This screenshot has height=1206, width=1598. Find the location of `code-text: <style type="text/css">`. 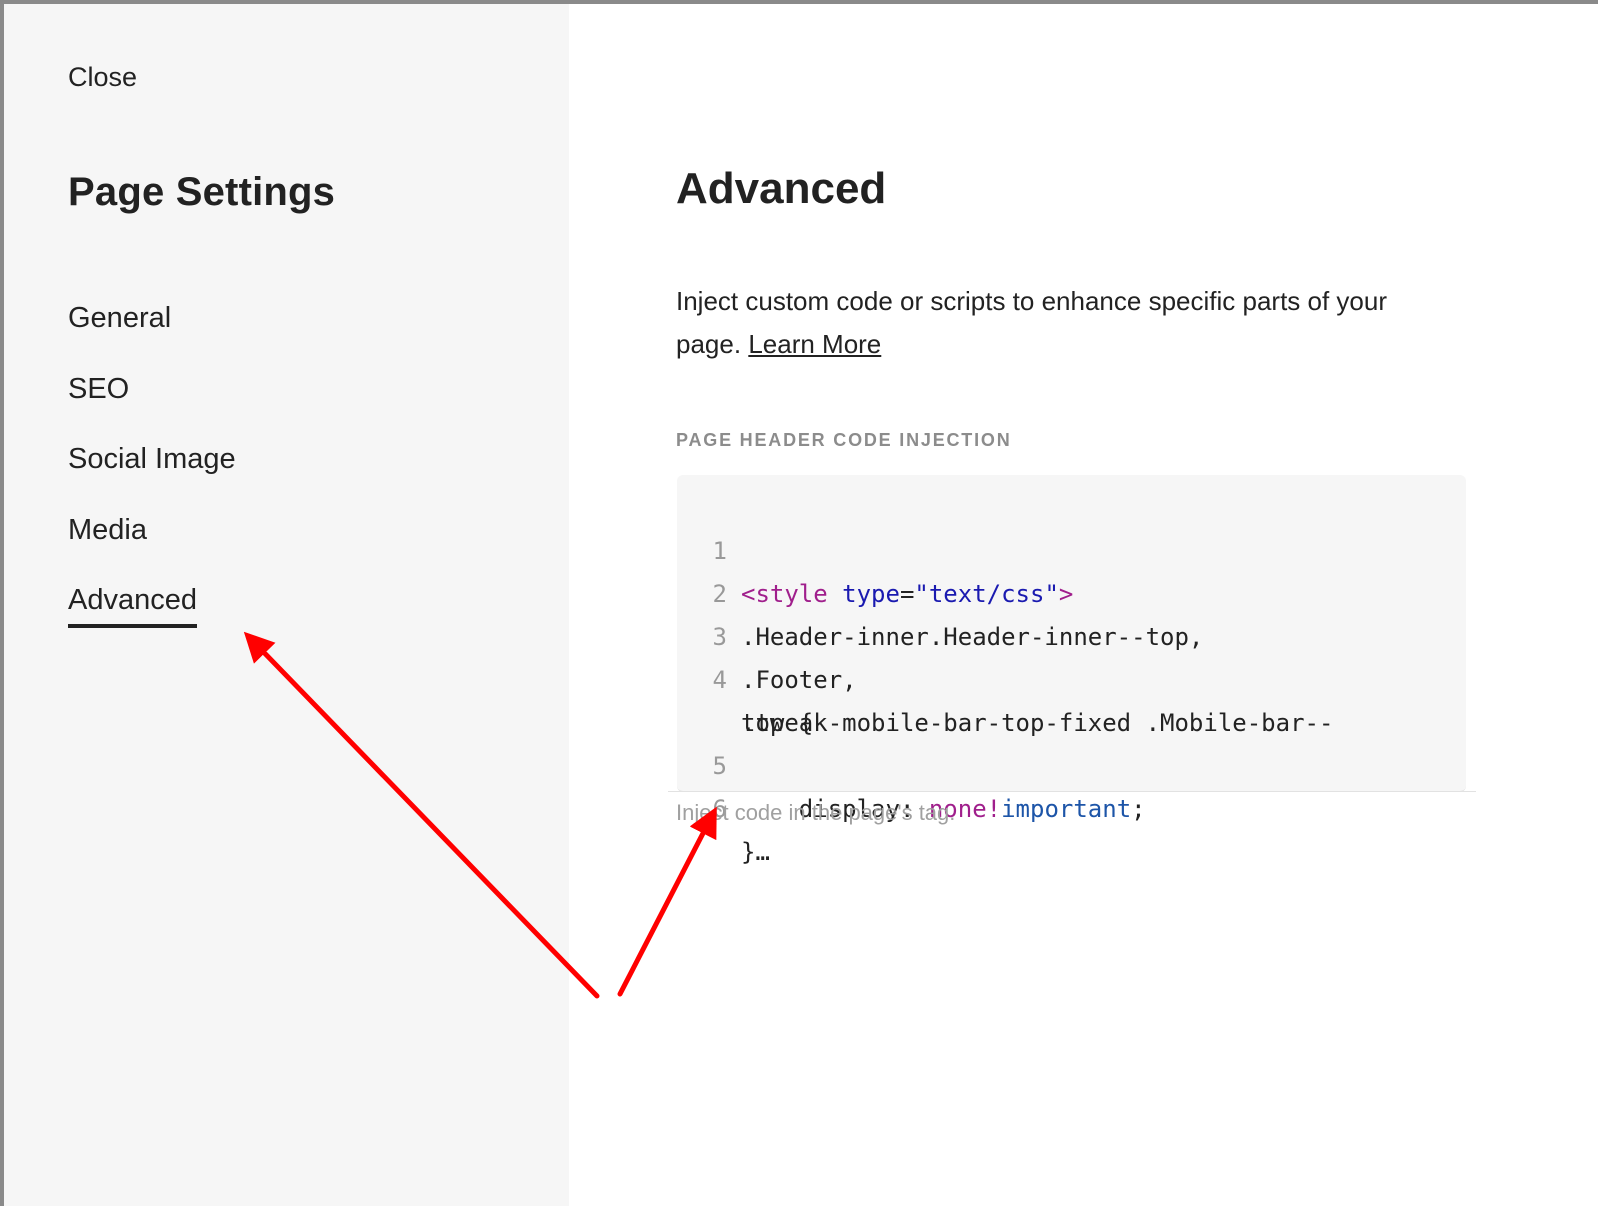

code-text: <style type="text/css"> is located at coordinates (907, 594).